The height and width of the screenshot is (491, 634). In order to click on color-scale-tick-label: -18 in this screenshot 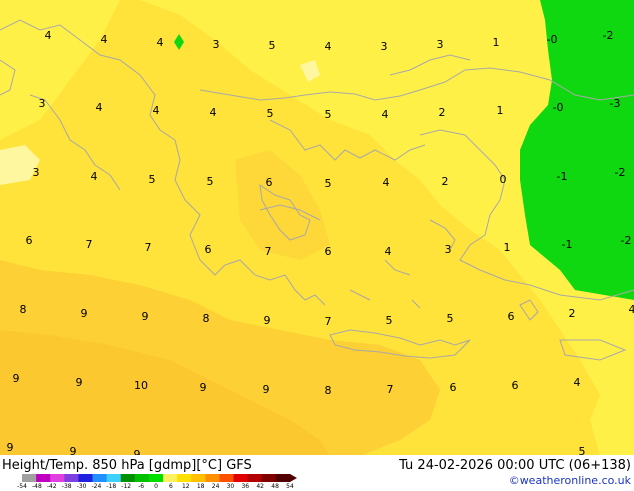, I will do `click(111, 486)`.